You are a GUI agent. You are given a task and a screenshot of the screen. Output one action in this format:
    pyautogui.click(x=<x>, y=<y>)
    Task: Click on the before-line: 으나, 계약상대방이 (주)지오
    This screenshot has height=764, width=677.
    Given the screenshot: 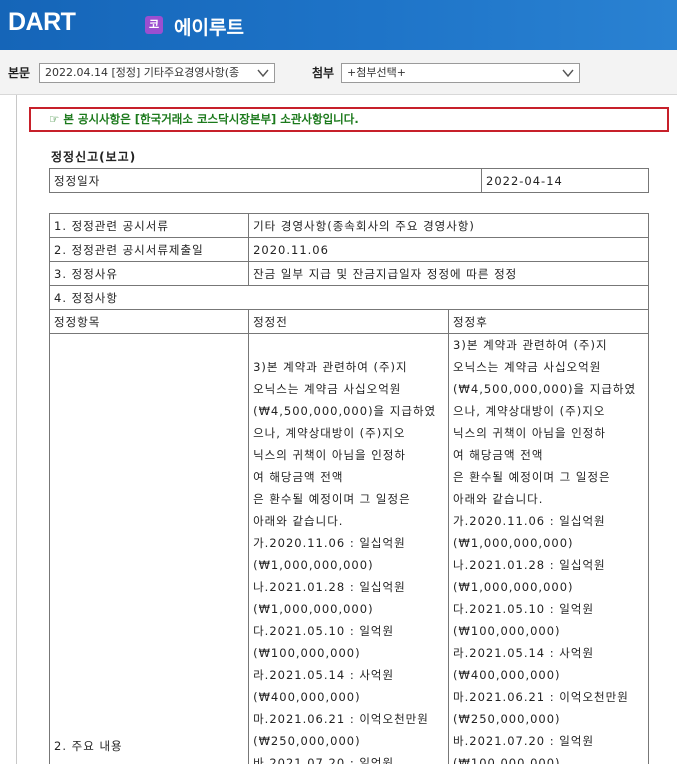 What is the action you would take?
    pyautogui.click(x=329, y=433)
    